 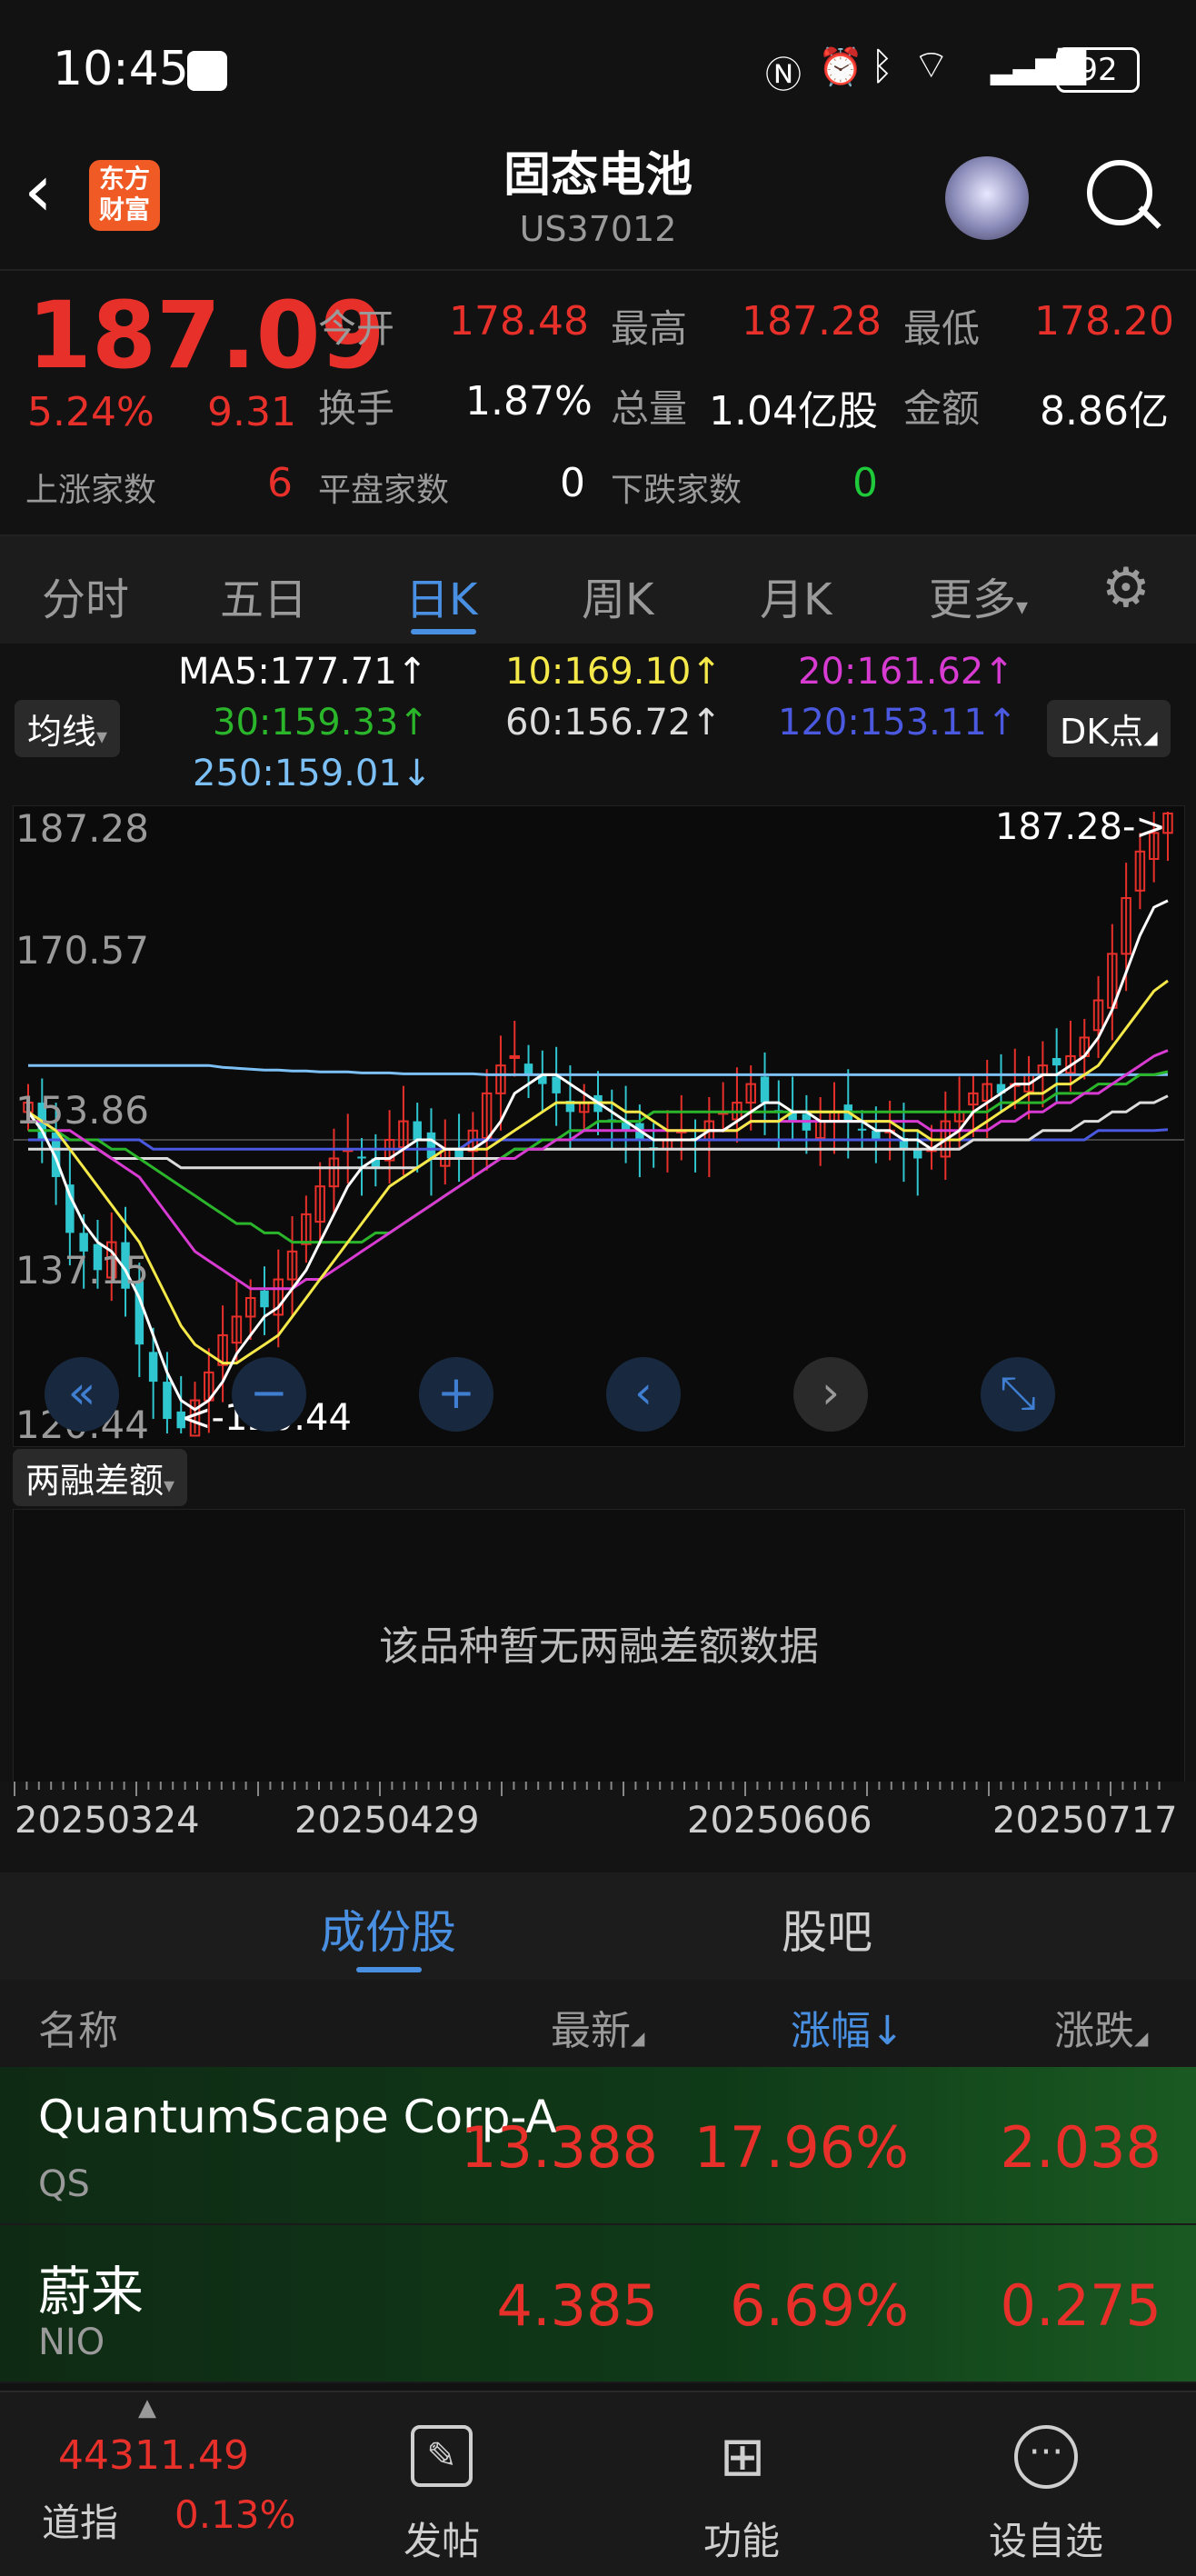 I want to click on date-label-2: 20250429, so click(x=387, y=1821).